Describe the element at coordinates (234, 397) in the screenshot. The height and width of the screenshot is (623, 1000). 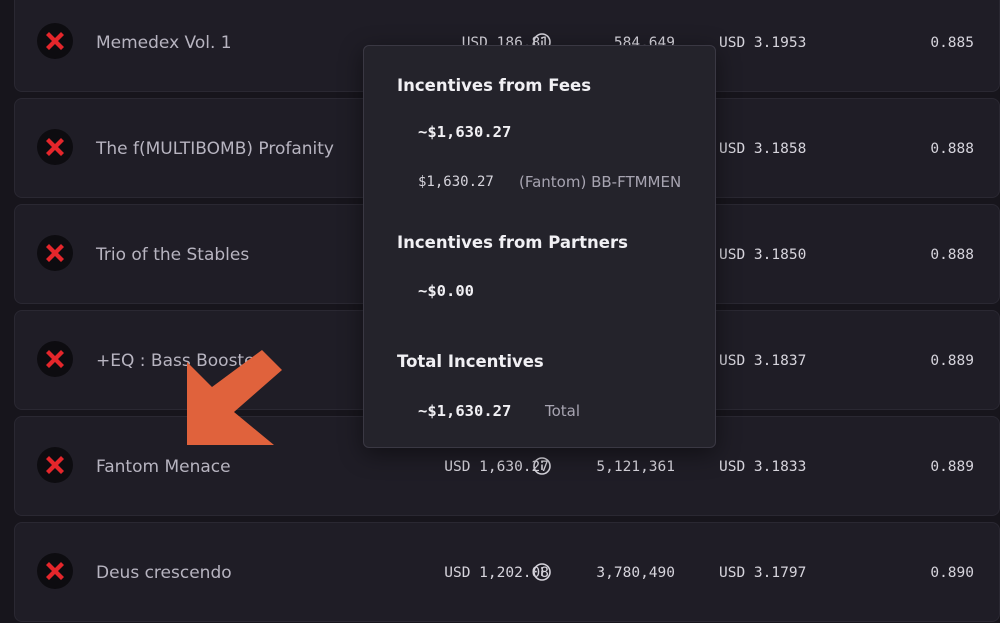
I see `down-left-arrow-icon` at that location.